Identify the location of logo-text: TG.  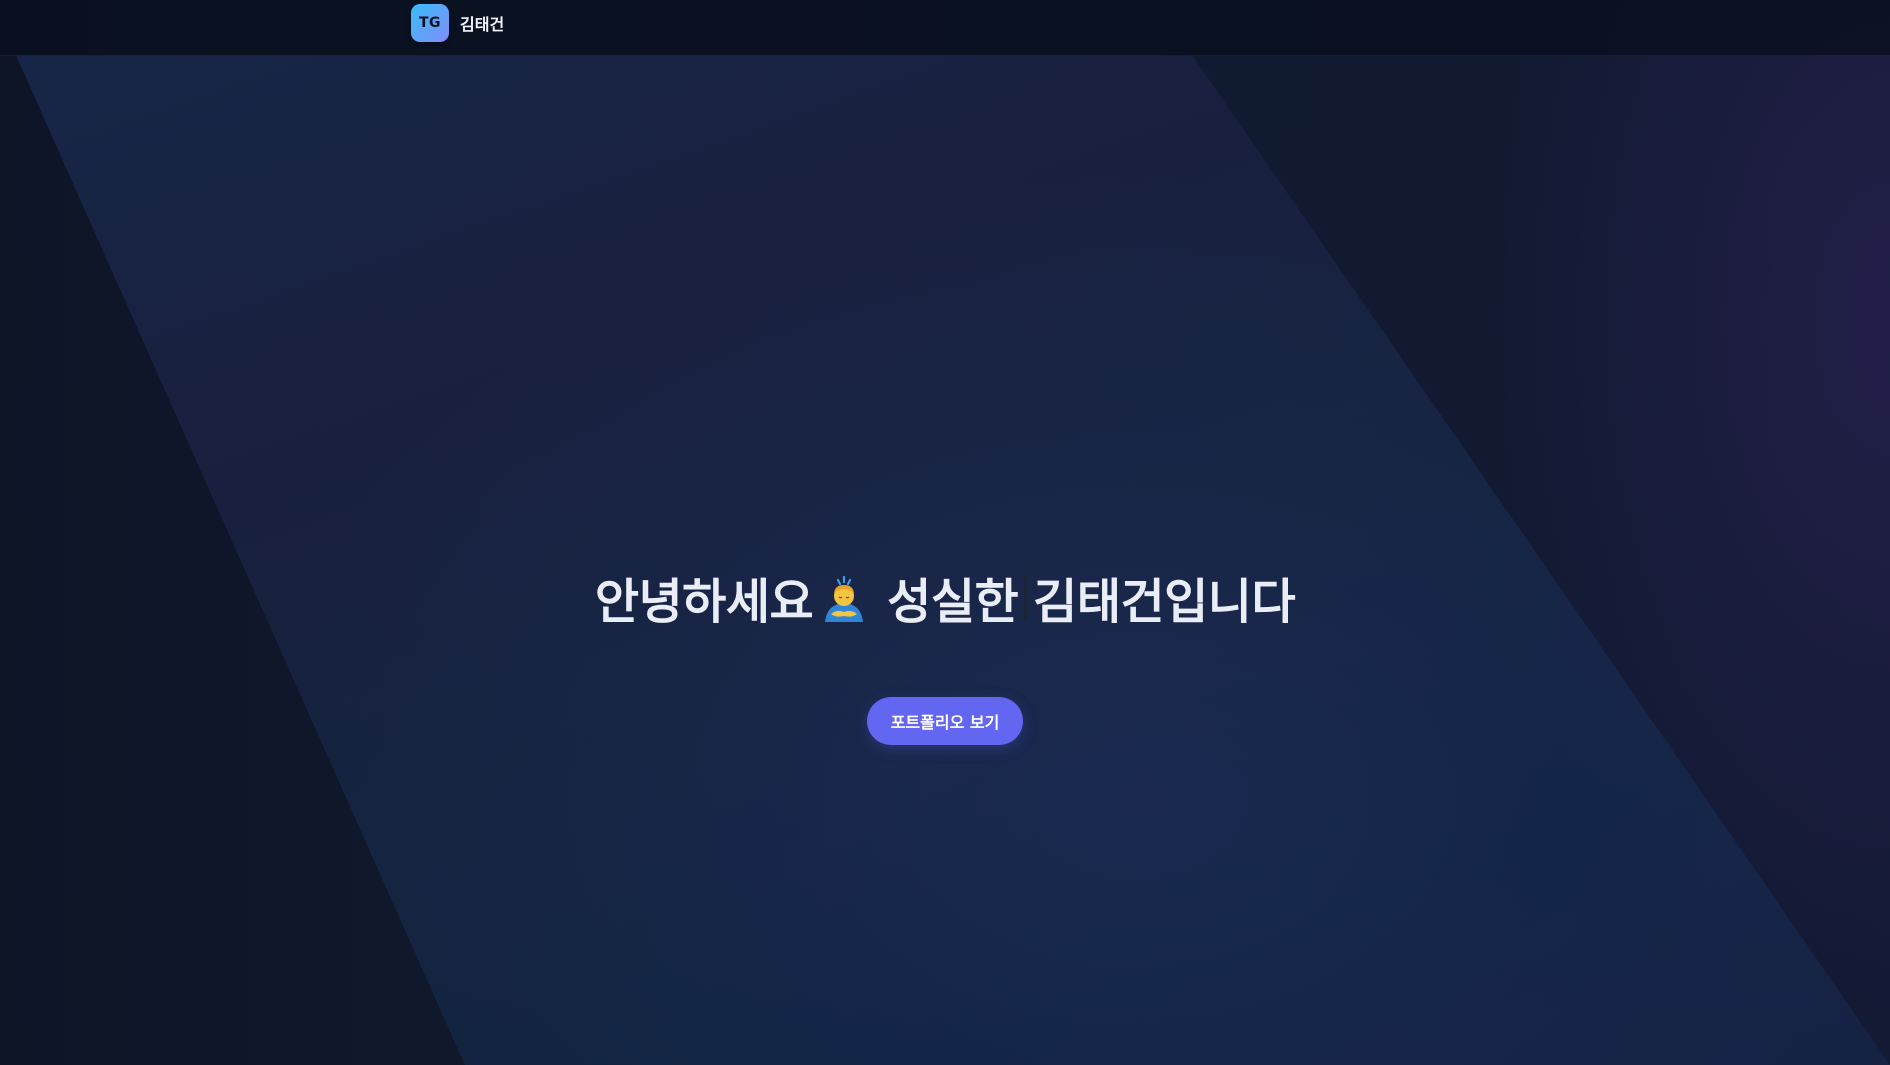
(430, 23).